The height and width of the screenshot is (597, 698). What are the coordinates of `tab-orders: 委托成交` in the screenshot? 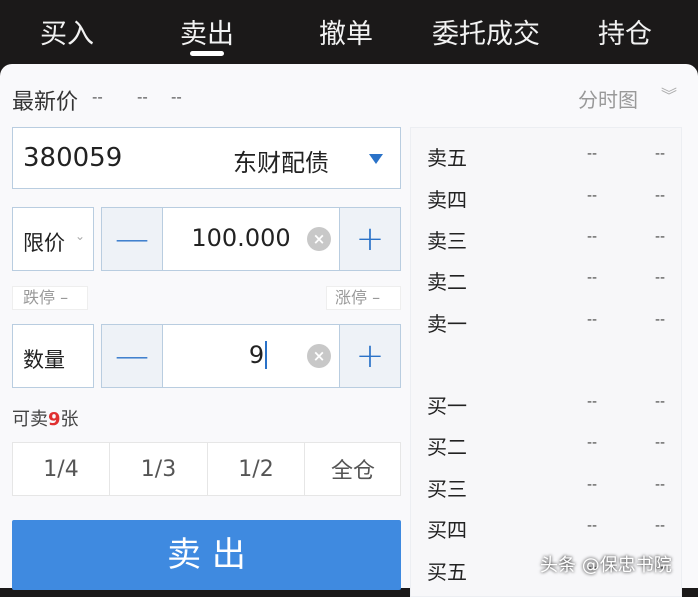 It's located at (486, 31).